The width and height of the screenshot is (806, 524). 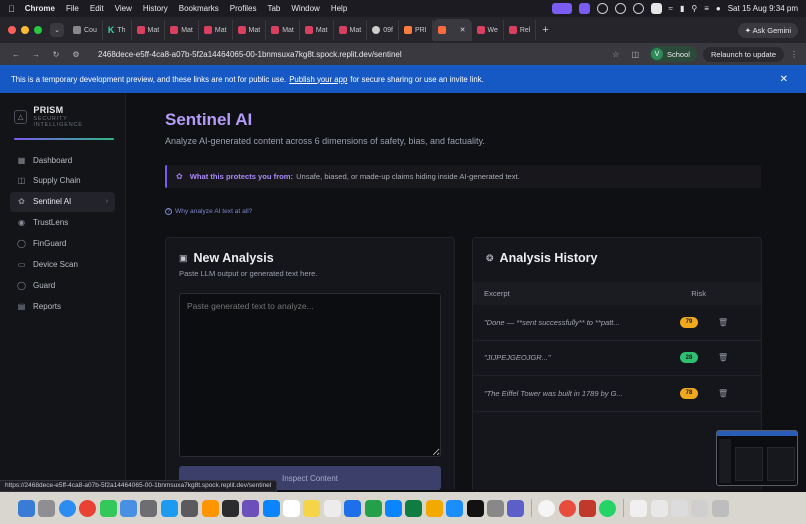 What do you see at coordinates (639, 508) in the screenshot?
I see `document-icon` at bounding box center [639, 508].